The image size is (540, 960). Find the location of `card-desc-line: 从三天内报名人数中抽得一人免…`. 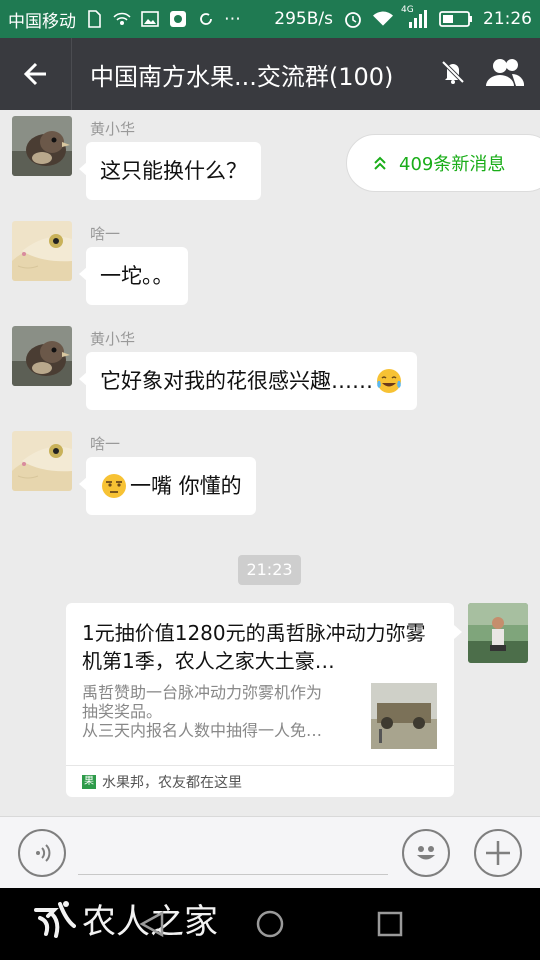

card-desc-line: 从三天内报名人数中抽得一人免… is located at coordinates (202, 730).